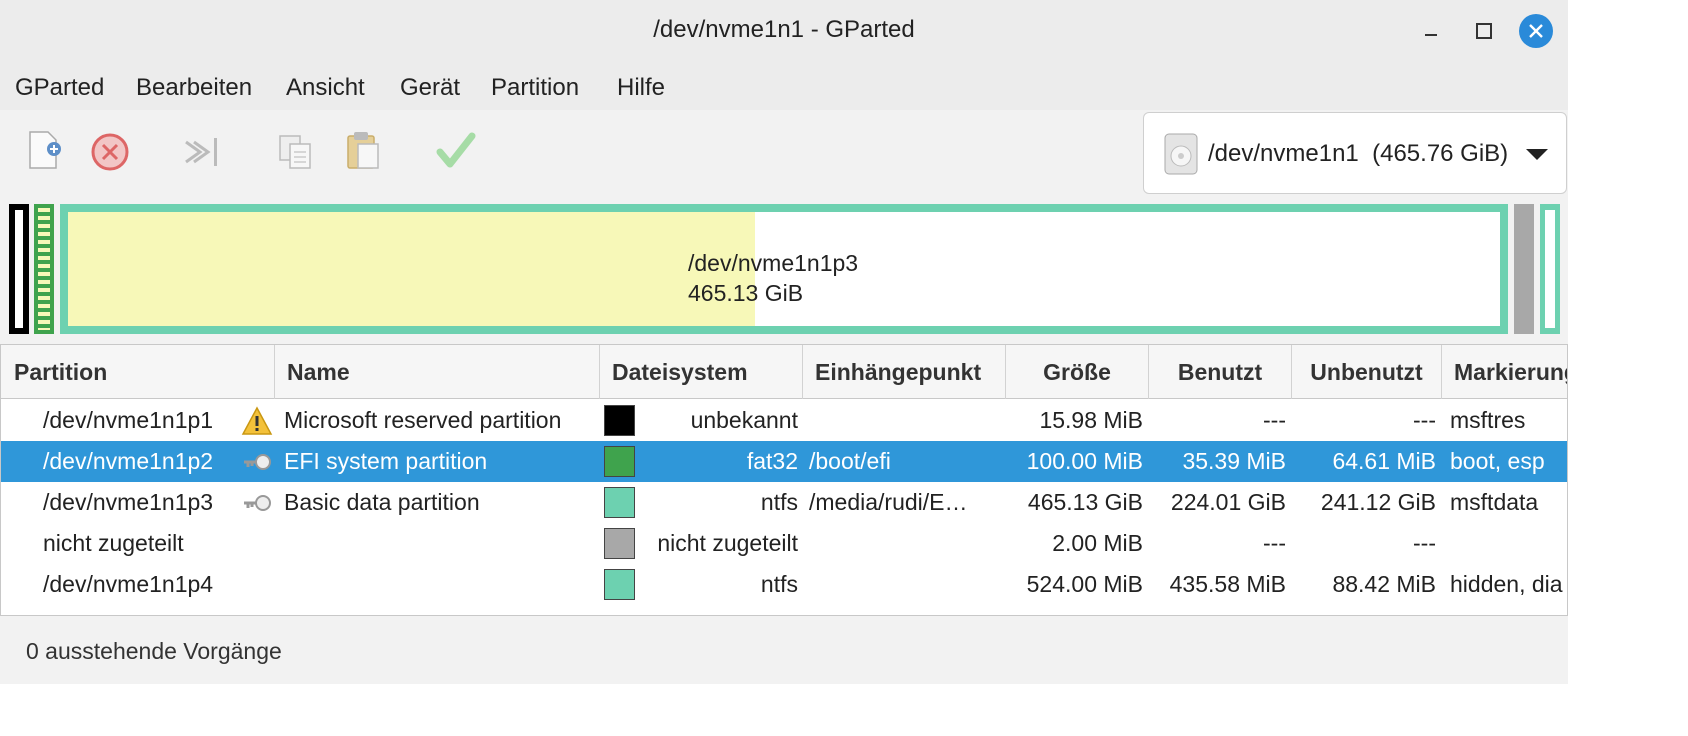  I want to click on cell-flags, so click(1508, 543).